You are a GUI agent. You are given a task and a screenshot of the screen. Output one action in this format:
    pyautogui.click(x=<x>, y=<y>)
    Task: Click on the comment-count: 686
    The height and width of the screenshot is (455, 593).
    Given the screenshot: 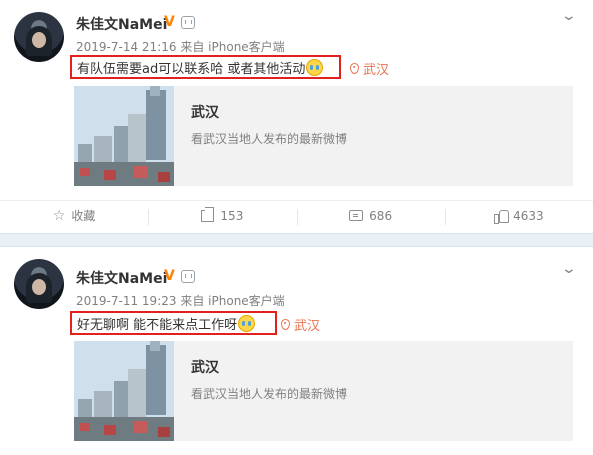 What is the action you would take?
    pyautogui.click(x=381, y=215)
    